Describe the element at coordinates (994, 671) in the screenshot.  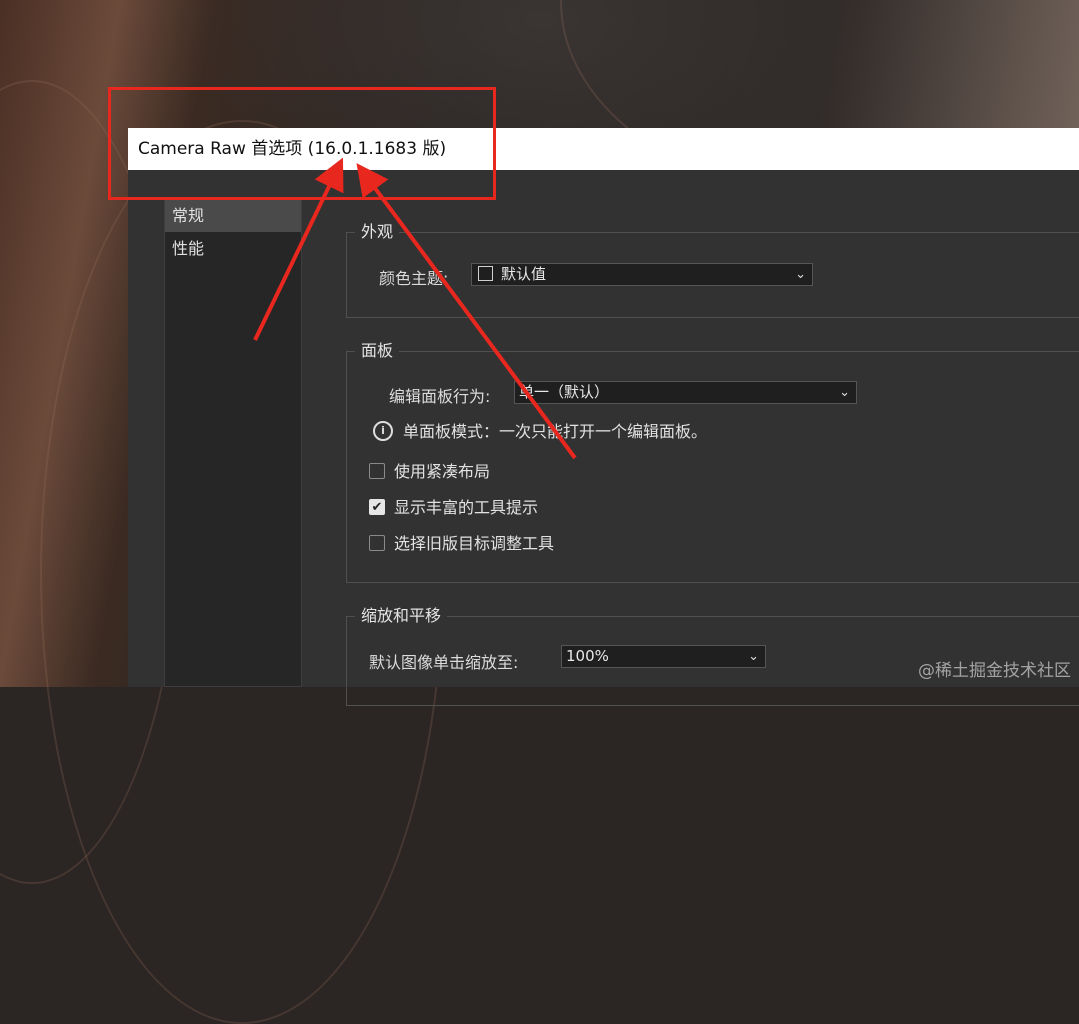
I see `watermark: @稀土掘金技术社区` at that location.